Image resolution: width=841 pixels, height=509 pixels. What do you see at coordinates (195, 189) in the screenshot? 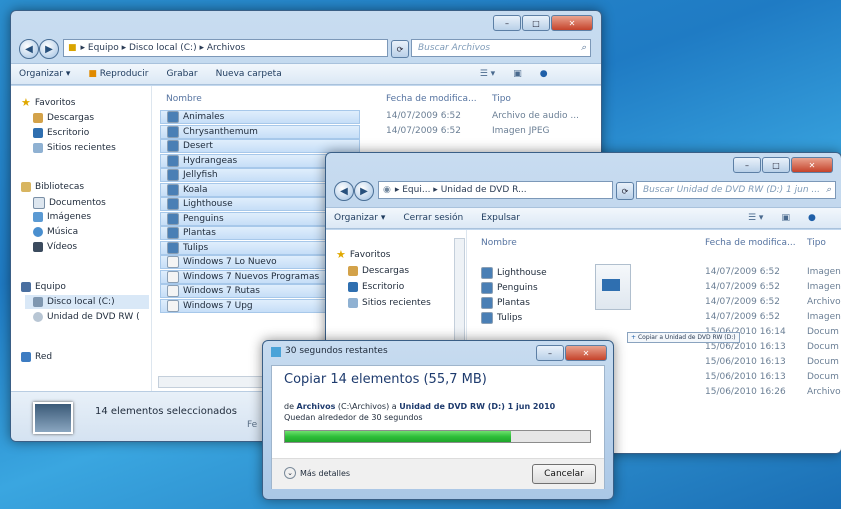
I see `file-name: Koala` at bounding box center [195, 189].